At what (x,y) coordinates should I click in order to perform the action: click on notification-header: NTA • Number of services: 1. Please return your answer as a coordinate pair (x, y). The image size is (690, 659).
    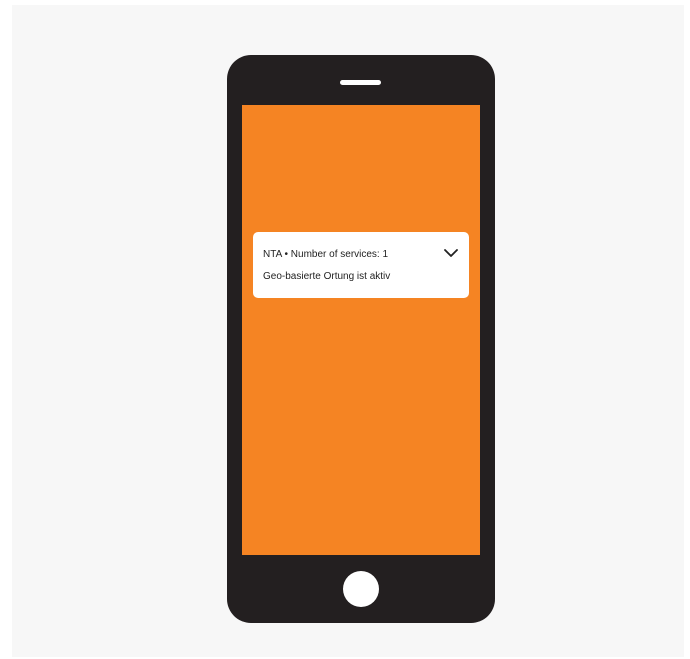
    Looking at the image, I should click on (325, 255).